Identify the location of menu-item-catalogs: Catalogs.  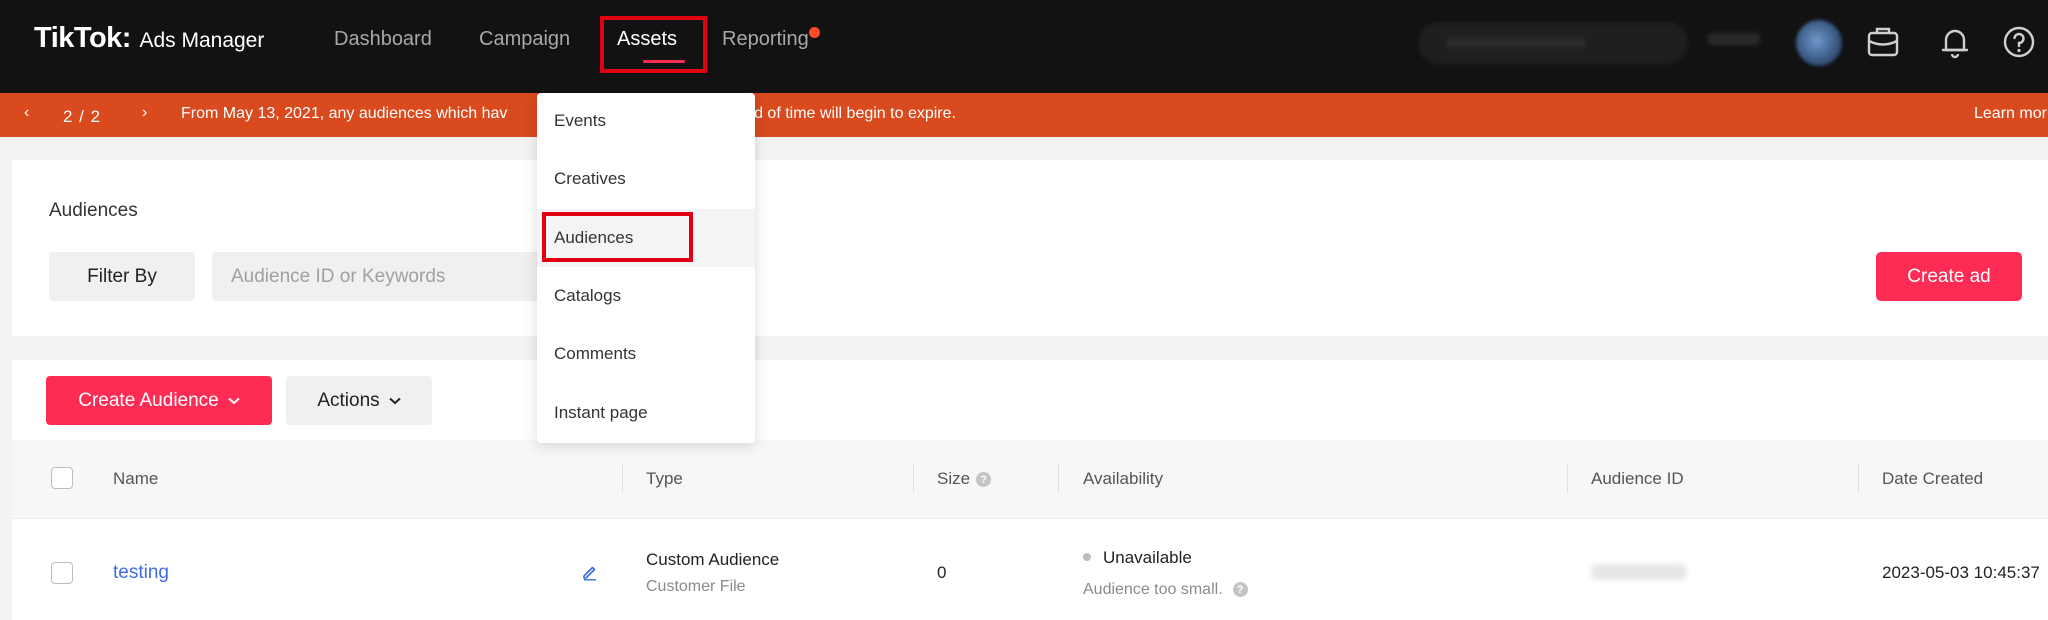
(646, 296).